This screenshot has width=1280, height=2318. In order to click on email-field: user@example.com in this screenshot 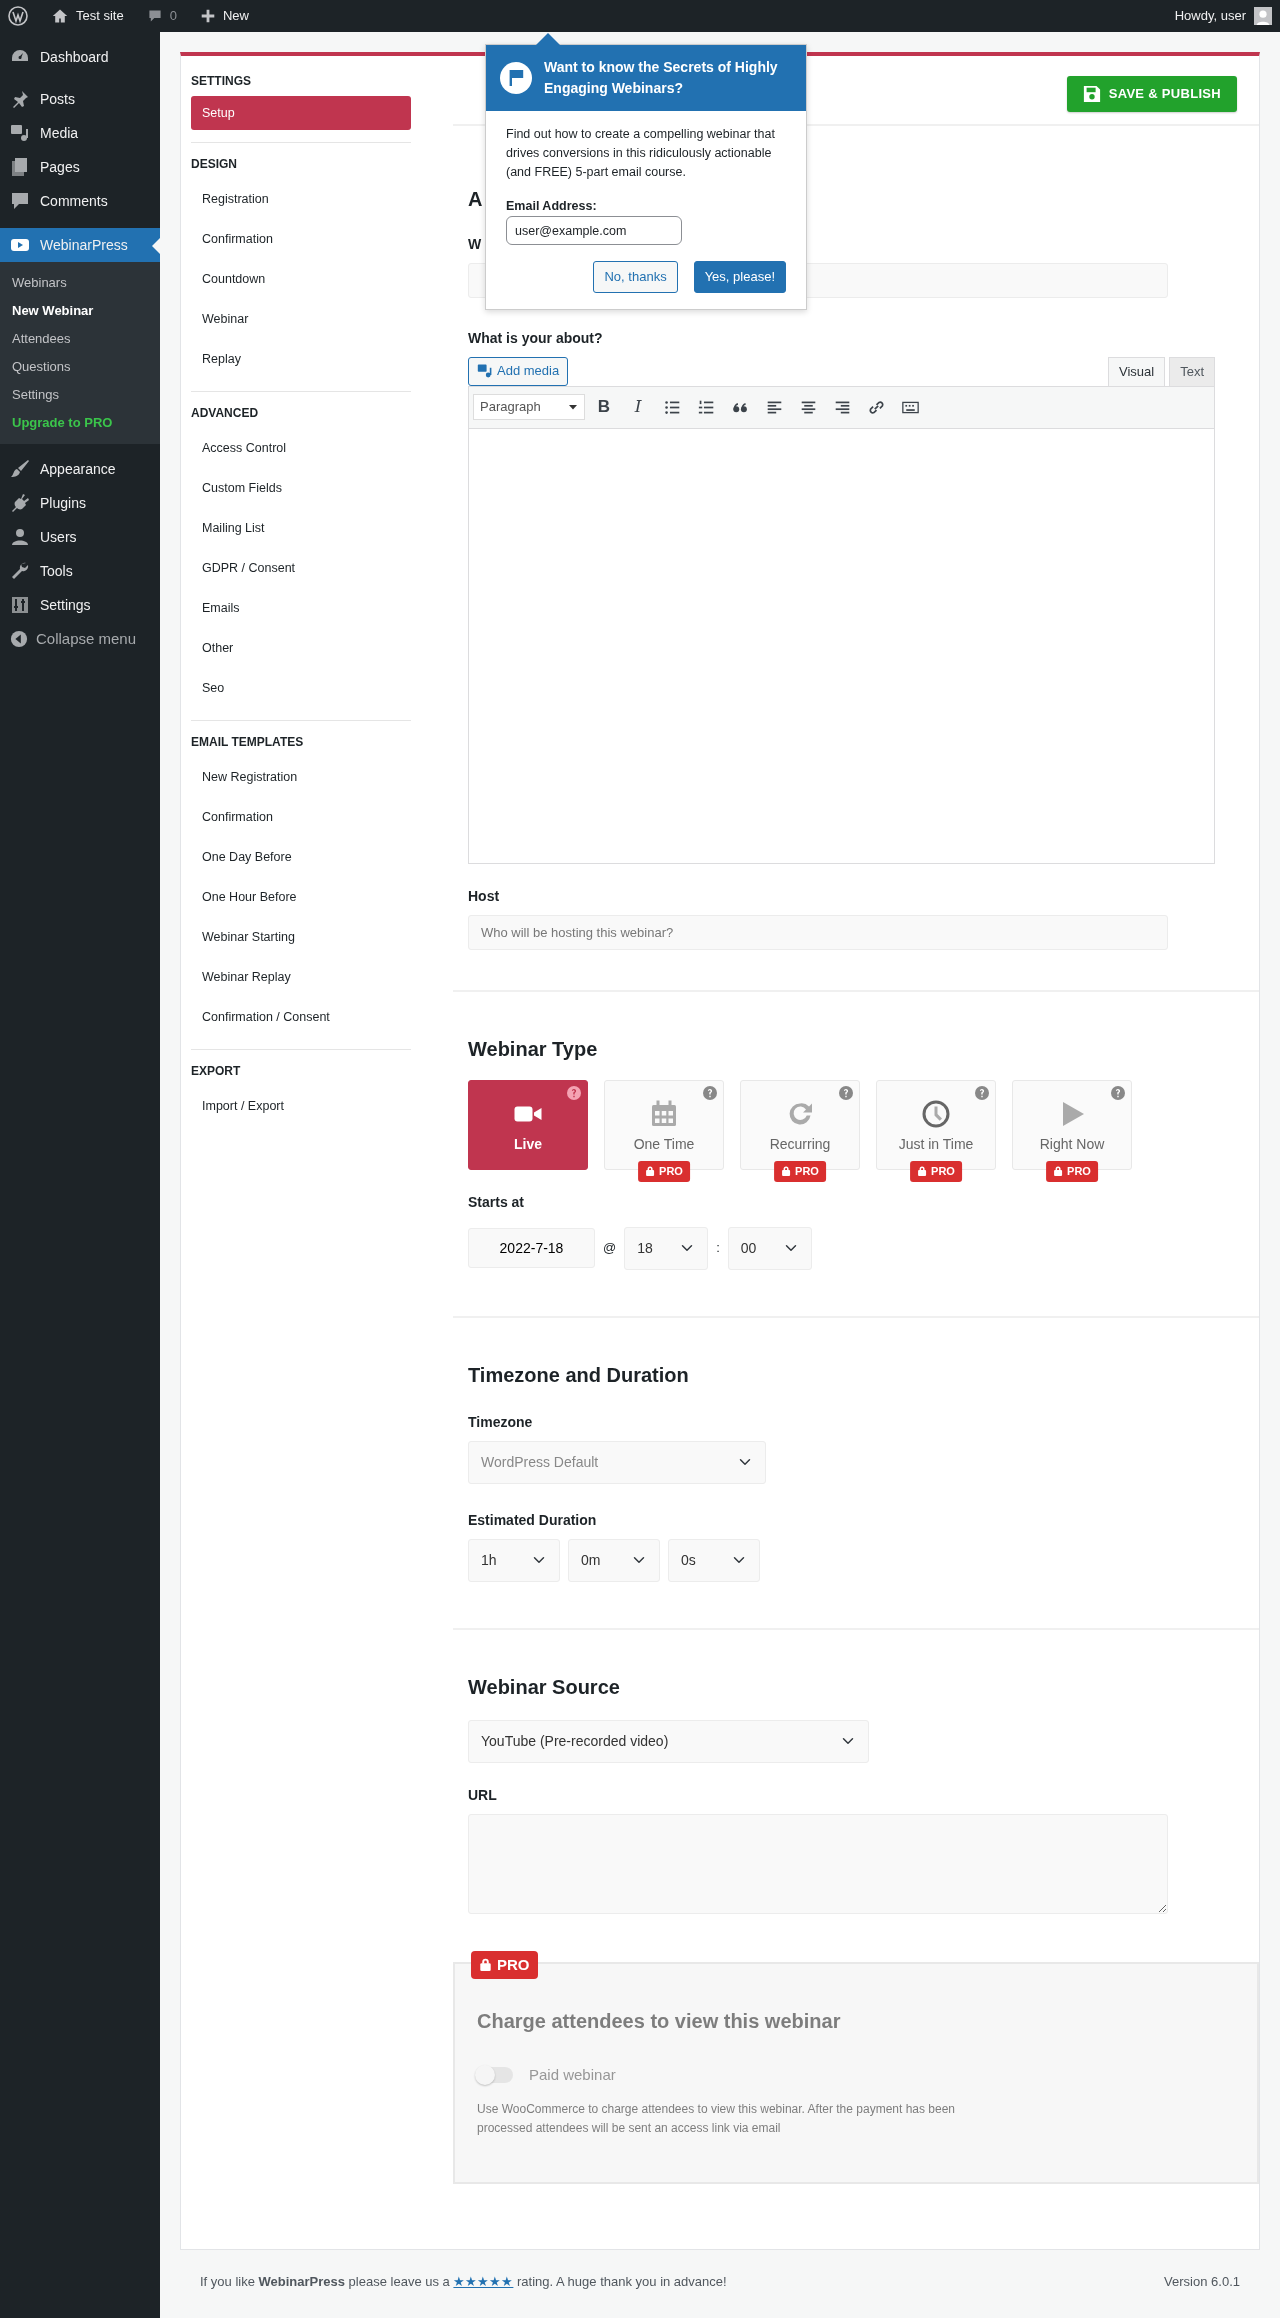, I will do `click(594, 230)`.